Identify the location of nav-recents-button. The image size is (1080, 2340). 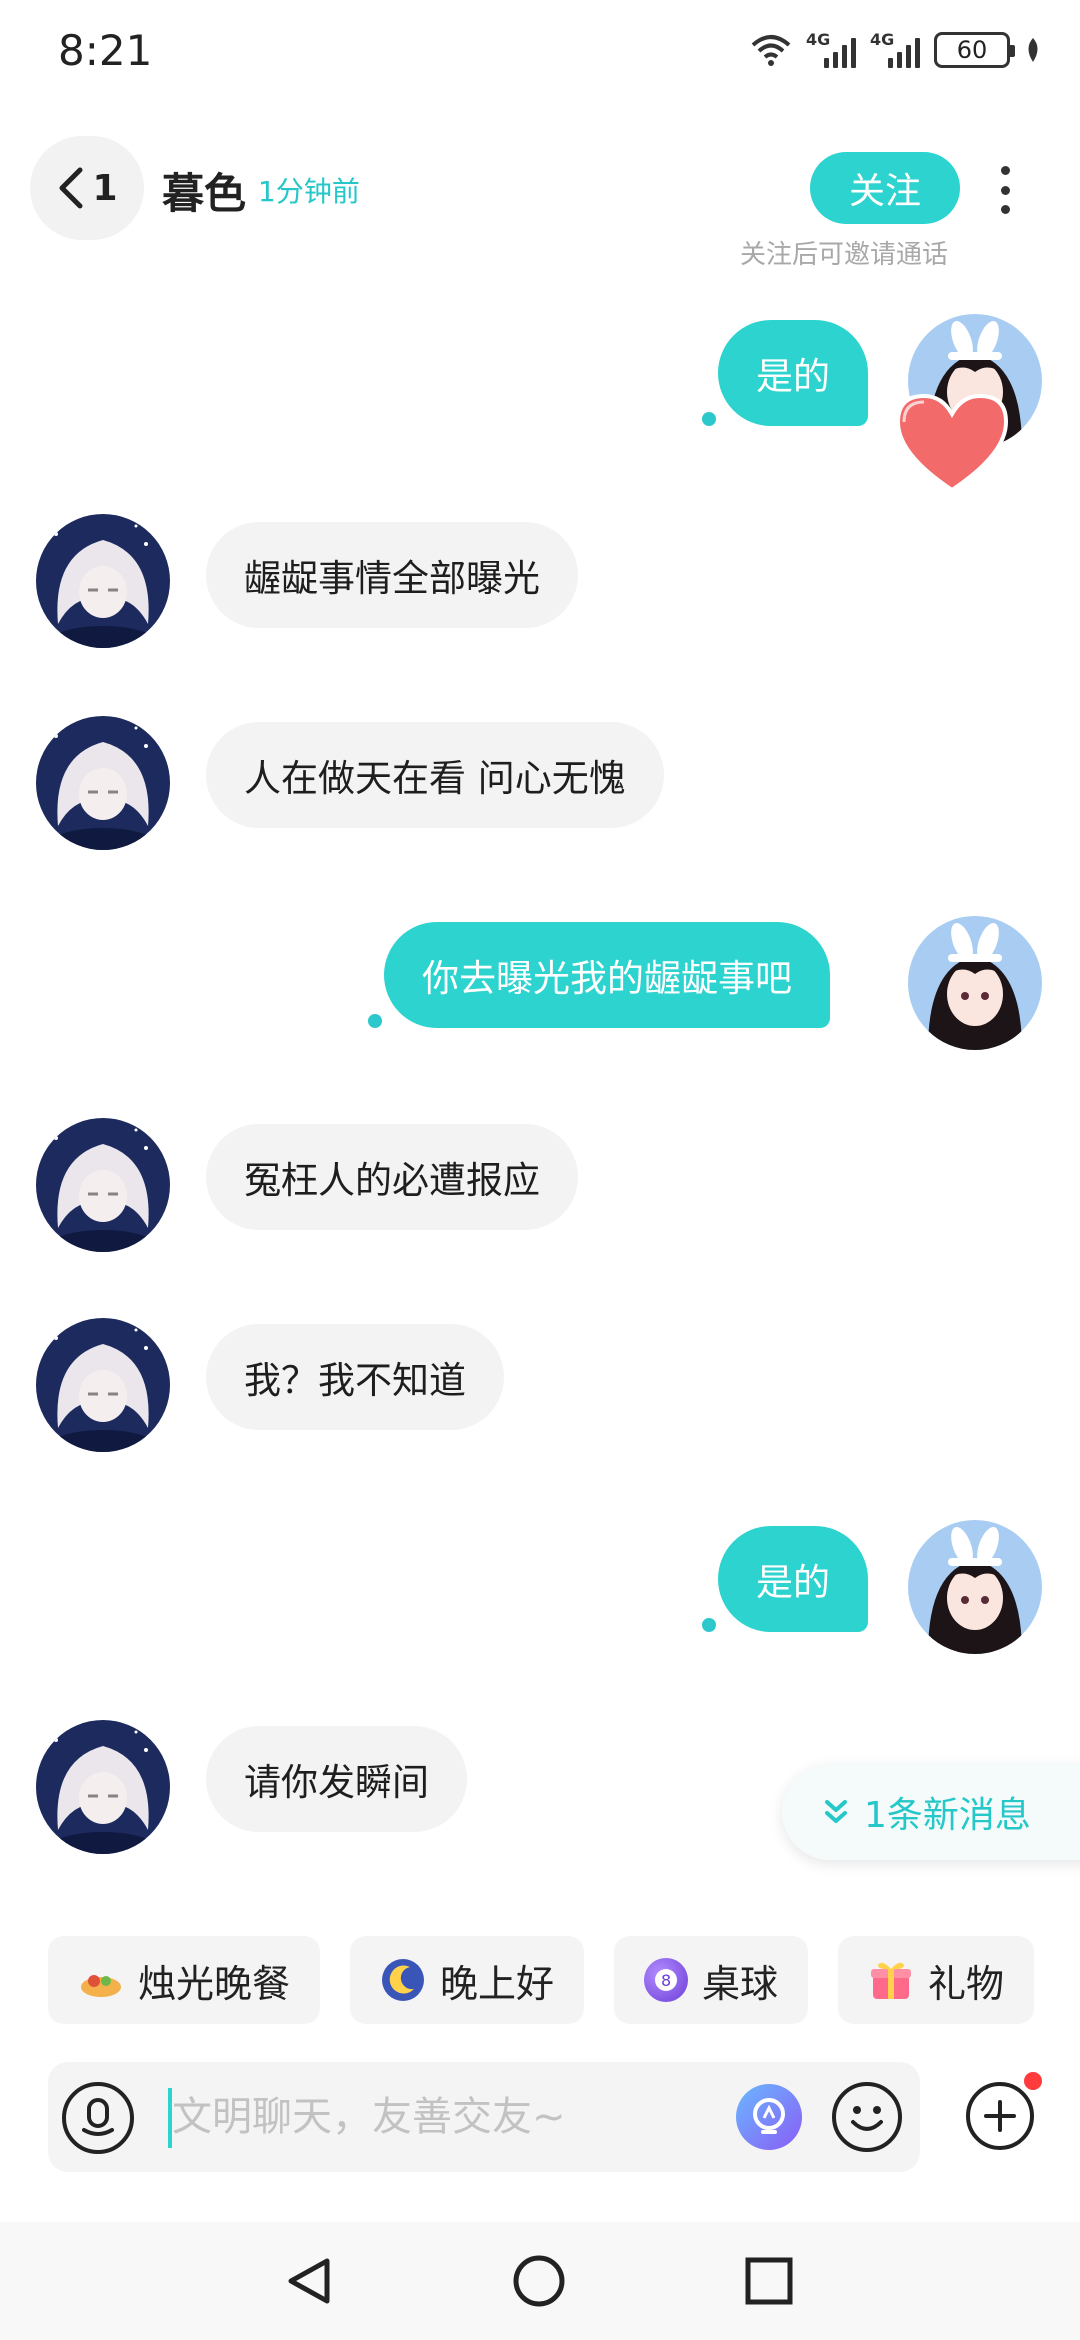
(769, 2281).